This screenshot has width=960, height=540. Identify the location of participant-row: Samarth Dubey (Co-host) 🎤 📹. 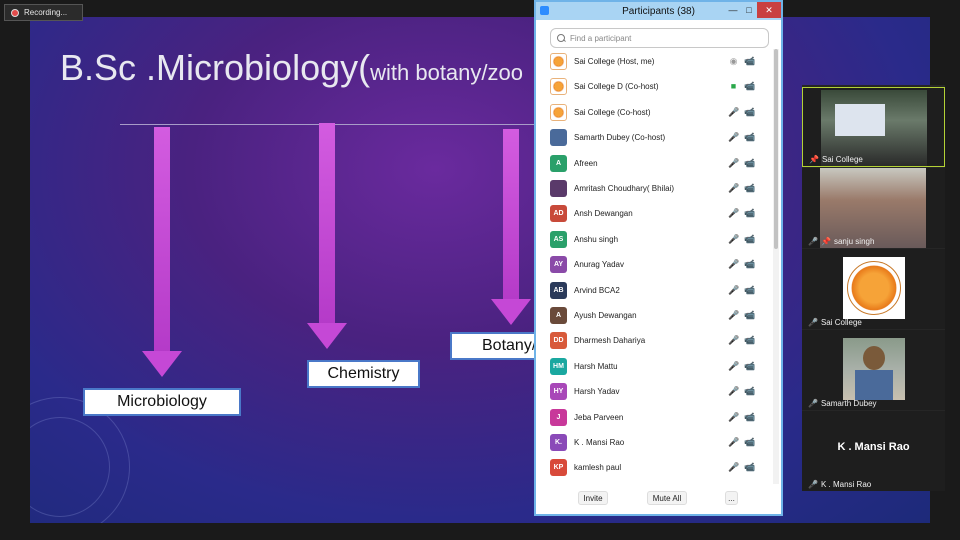
(654, 137).